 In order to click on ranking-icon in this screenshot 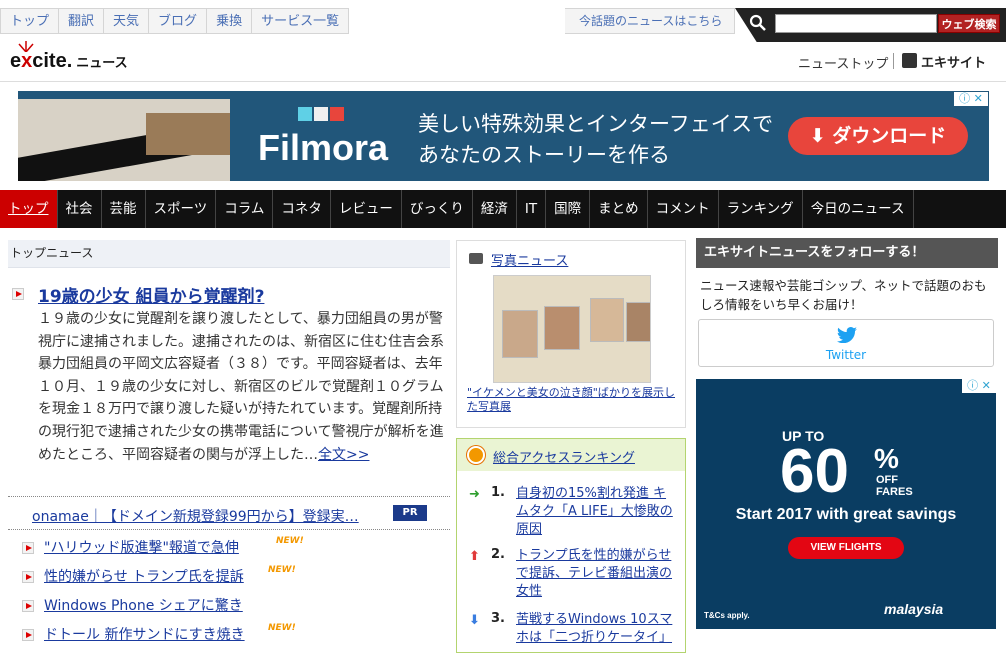, I will do `click(476, 455)`.